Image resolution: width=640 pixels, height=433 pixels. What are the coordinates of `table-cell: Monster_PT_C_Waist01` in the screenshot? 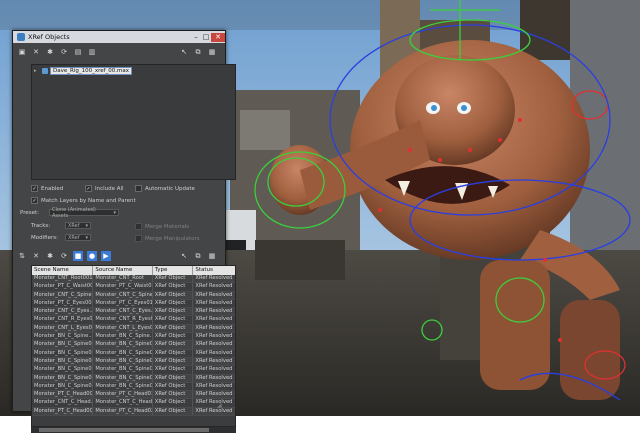 It's located at (124, 287).